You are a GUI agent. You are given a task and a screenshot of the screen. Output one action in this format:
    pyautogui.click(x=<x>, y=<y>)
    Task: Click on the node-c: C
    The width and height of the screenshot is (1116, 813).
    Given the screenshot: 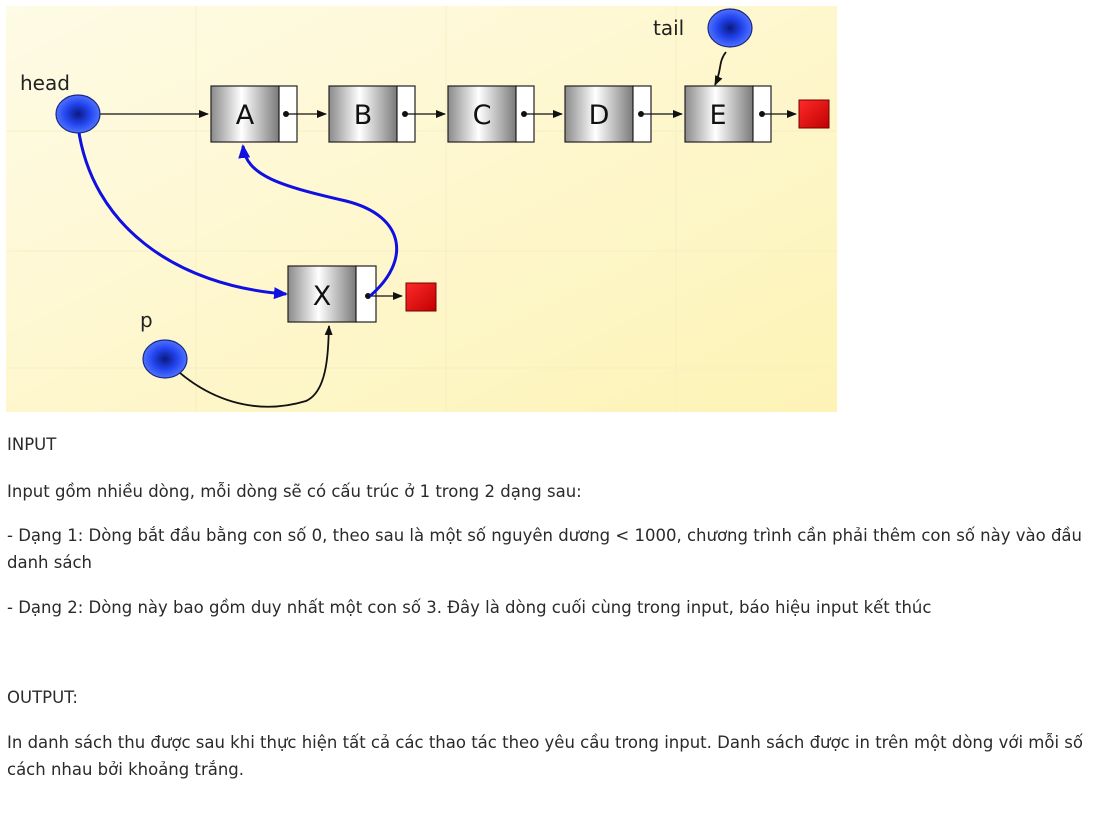 What is the action you would take?
    pyautogui.click(x=491, y=114)
    